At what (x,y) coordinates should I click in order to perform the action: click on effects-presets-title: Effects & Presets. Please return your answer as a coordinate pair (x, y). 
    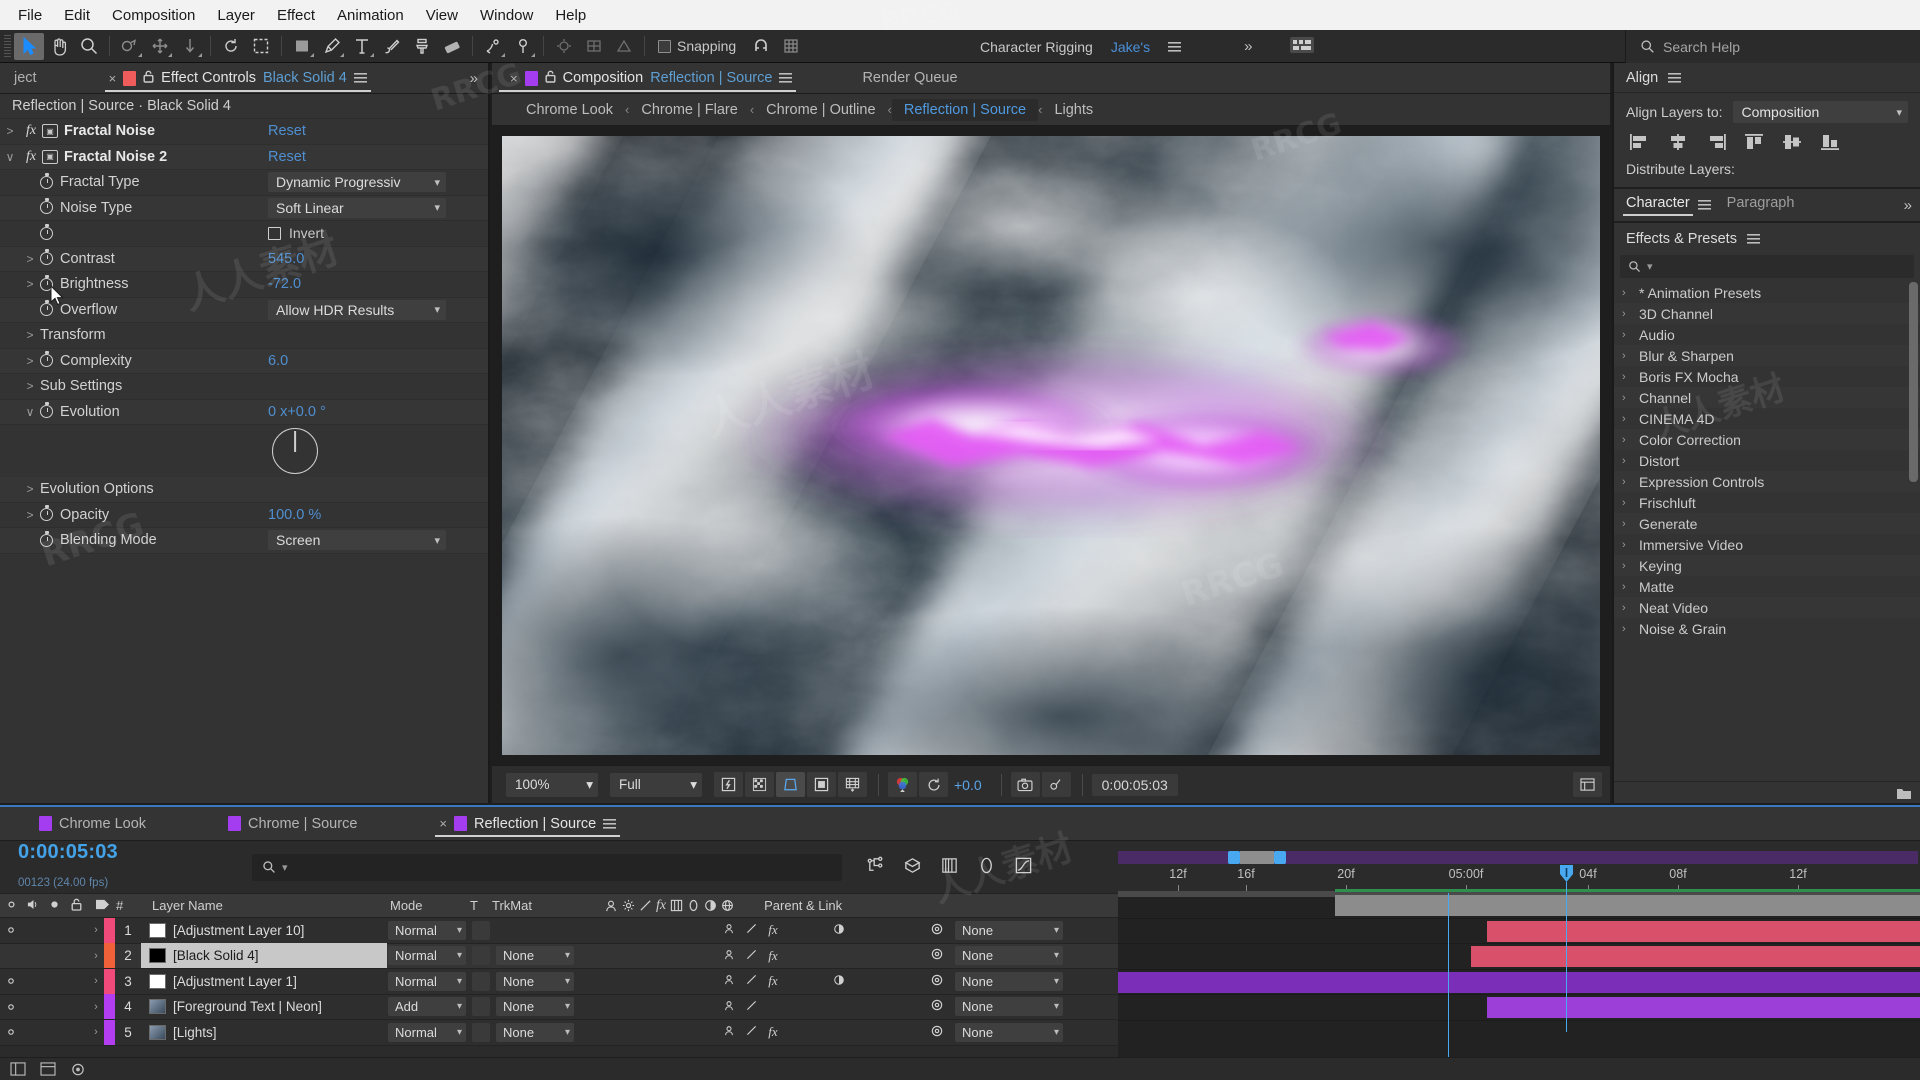
    Looking at the image, I should click on (1681, 239).